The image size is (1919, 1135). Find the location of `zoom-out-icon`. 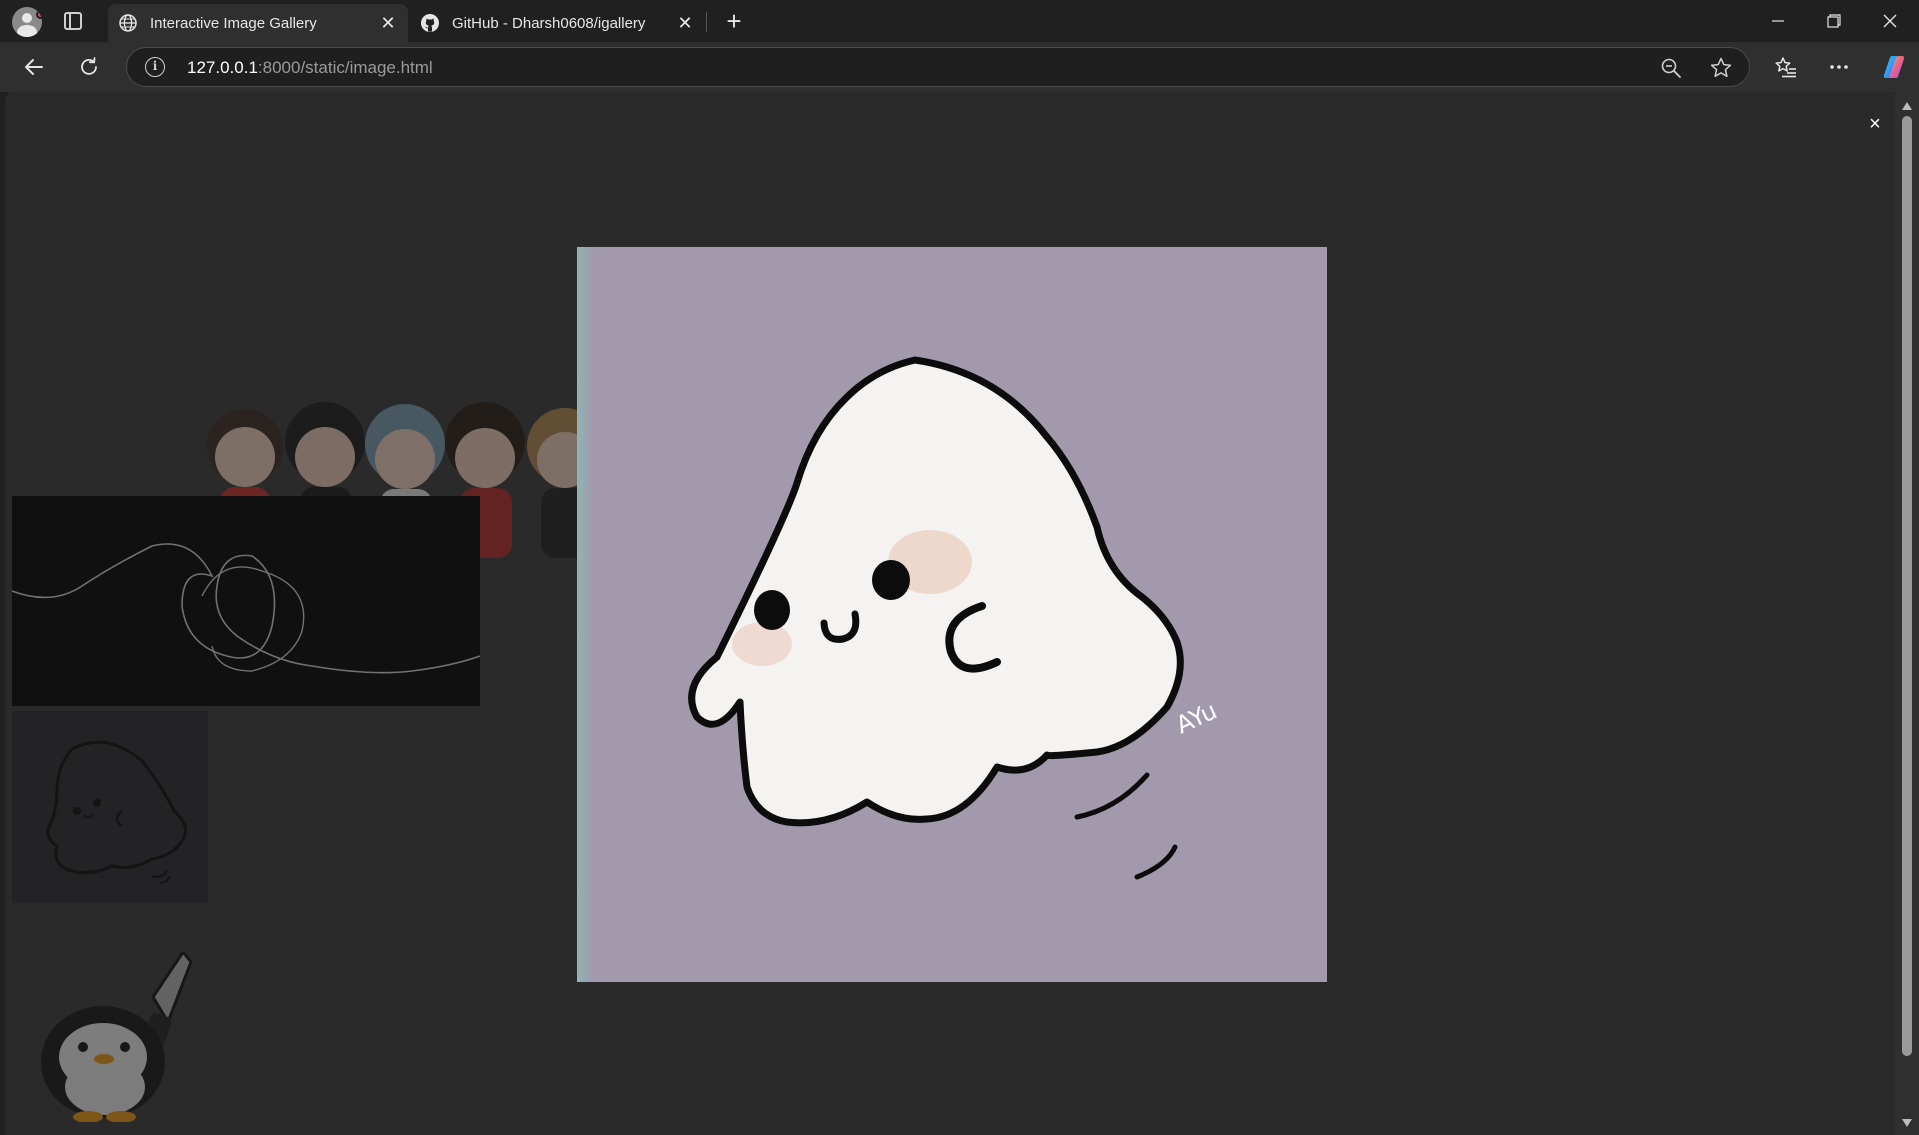

zoom-out-icon is located at coordinates (1671, 68).